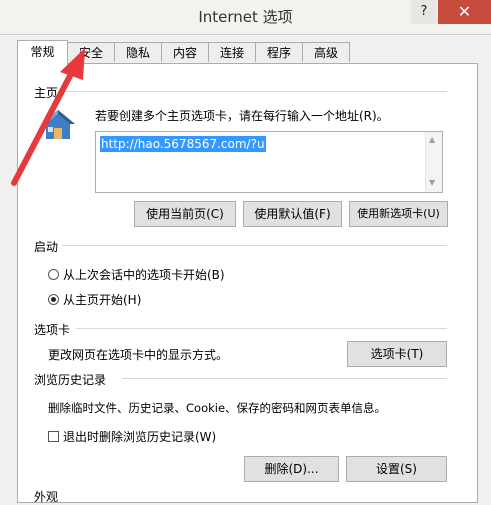  I want to click on startup-divider, so click(254, 245).